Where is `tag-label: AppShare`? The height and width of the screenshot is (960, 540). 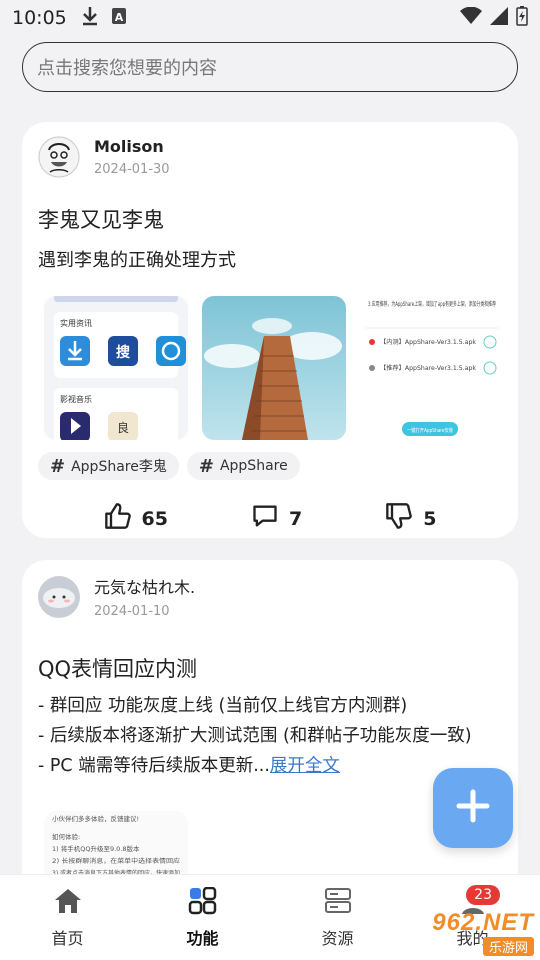
tag-label: AppShare is located at coordinates (253, 466).